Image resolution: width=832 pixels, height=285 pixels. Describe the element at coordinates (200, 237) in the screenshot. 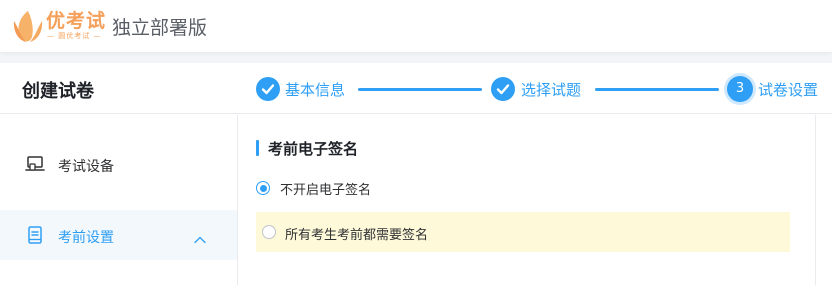

I see `chevron-up-icon` at that location.